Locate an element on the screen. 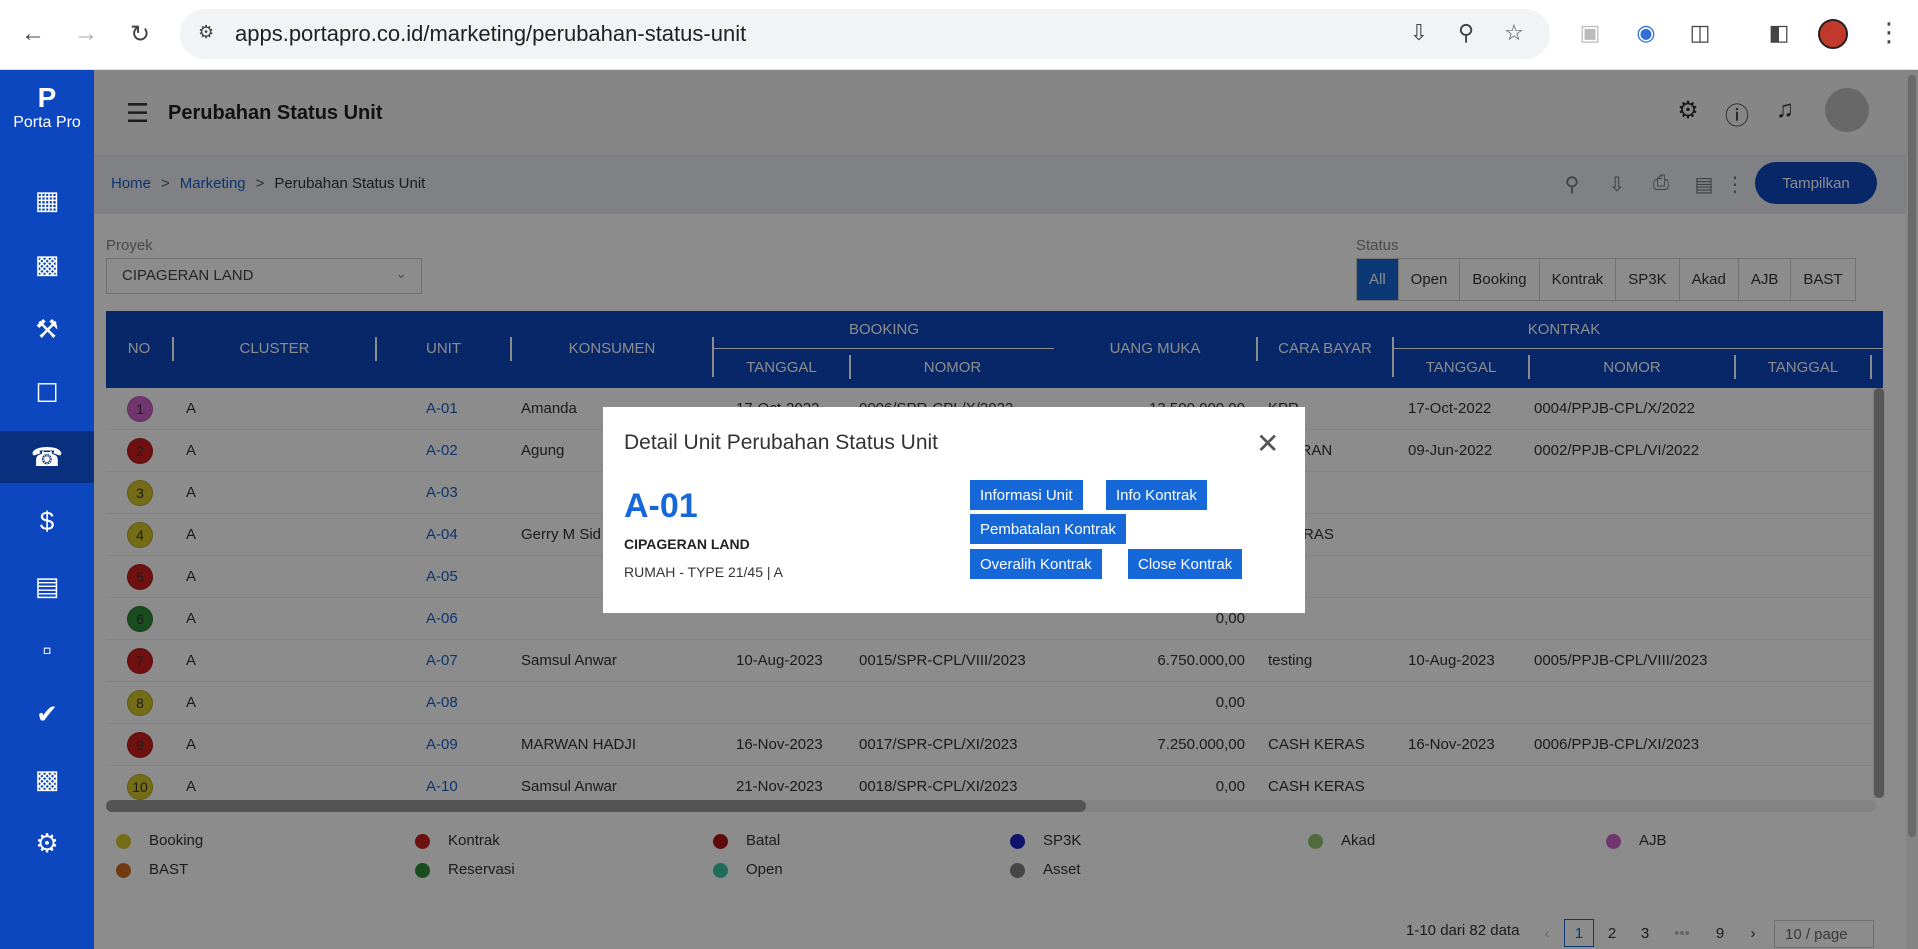 This screenshot has height=949, width=1918. browser-menu-icon: ⋮ is located at coordinates (1889, 32).